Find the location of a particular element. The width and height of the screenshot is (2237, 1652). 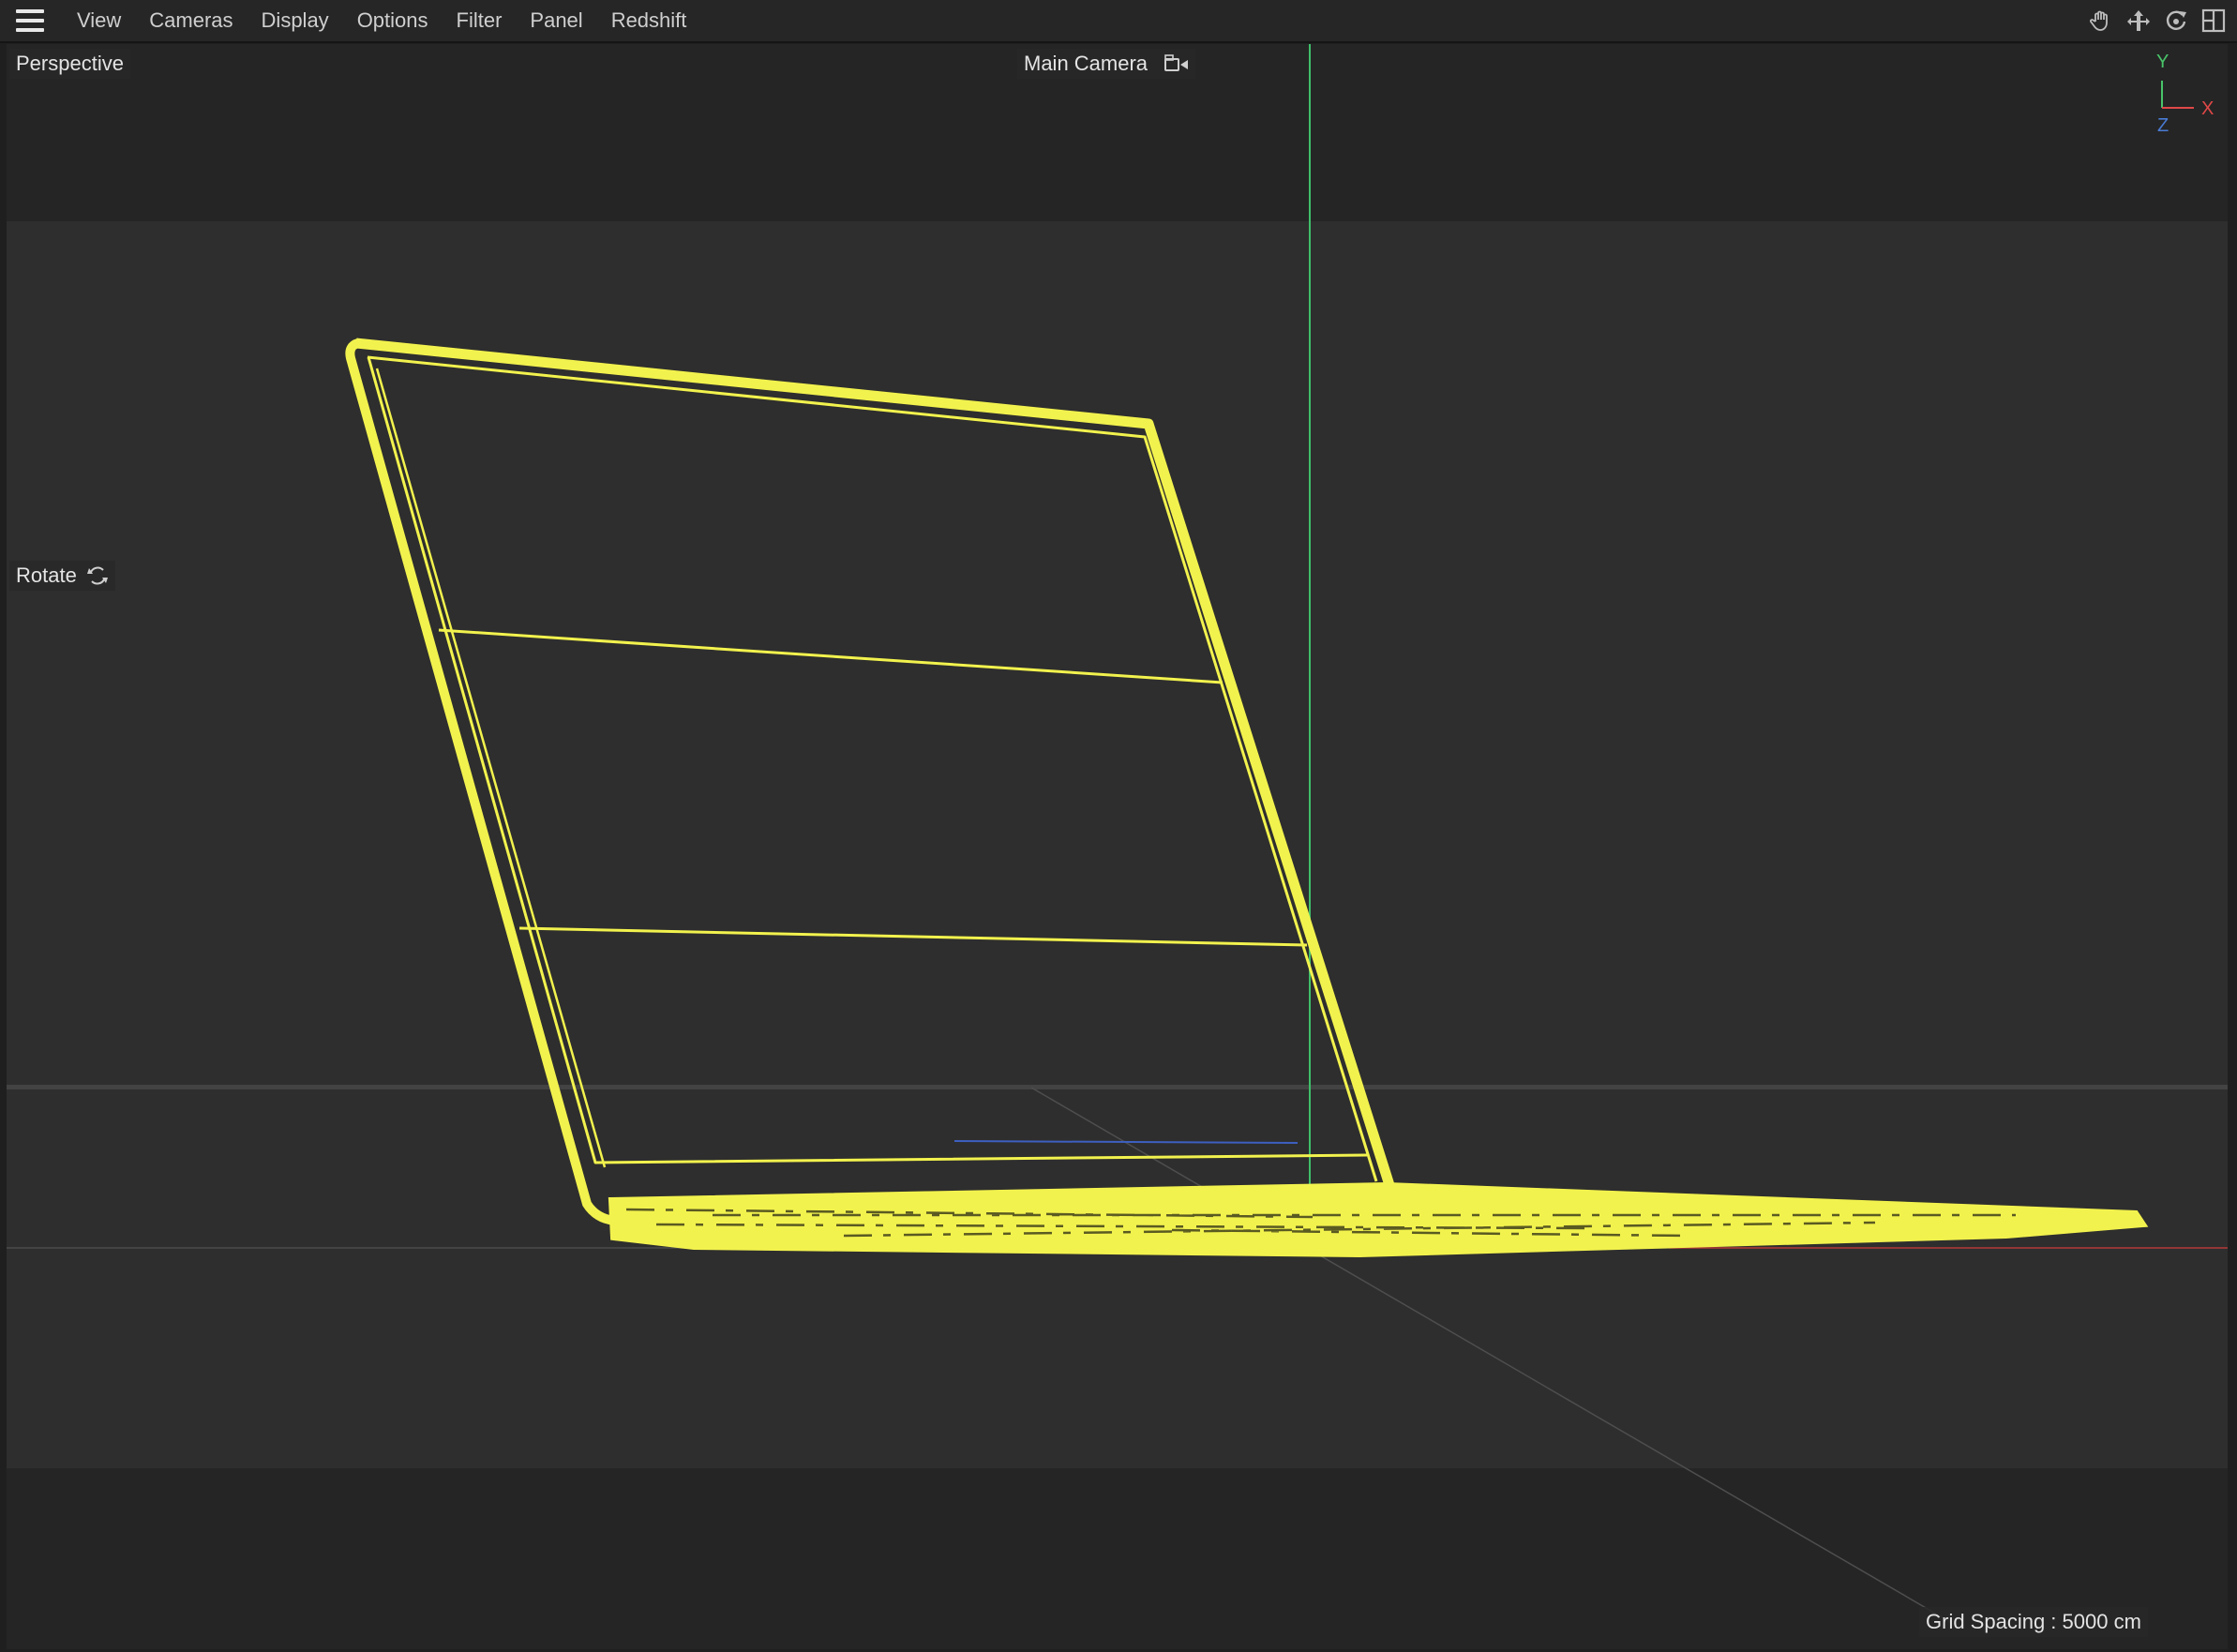

gizmo-z-label: Z is located at coordinates (2163, 125).